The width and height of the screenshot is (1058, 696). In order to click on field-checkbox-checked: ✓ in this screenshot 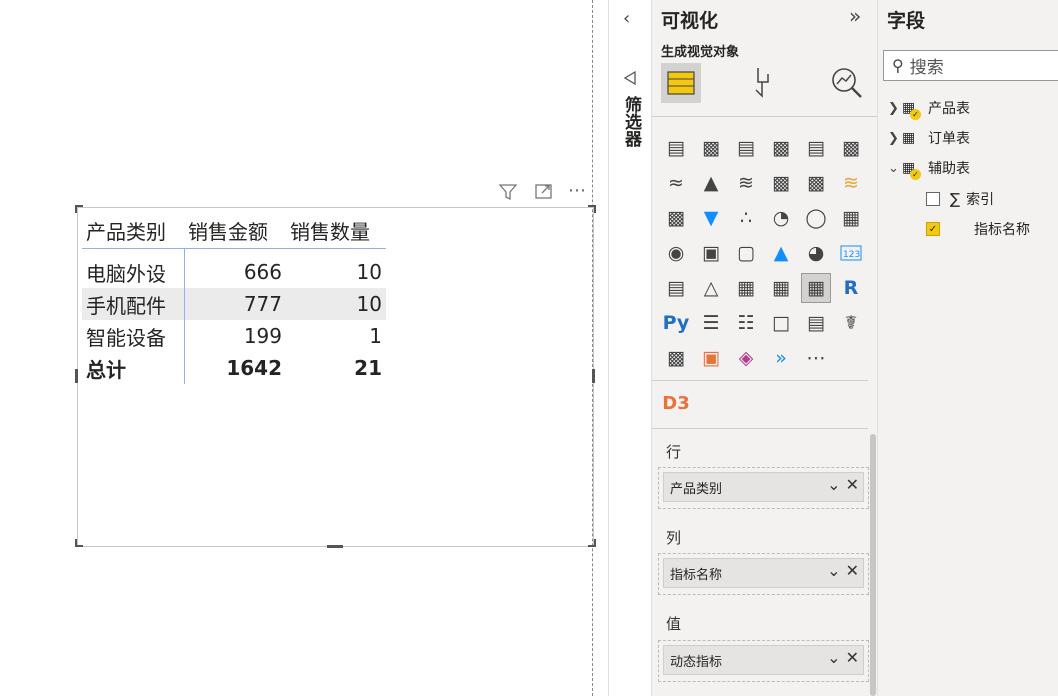, I will do `click(933, 229)`.